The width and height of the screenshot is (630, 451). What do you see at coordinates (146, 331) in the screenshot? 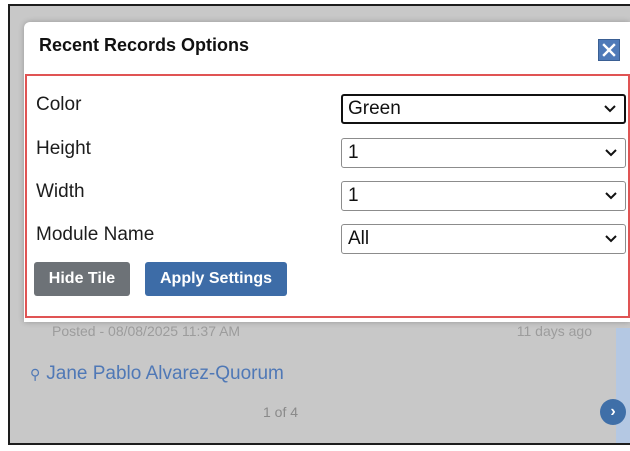
I see `posted-date: Posted - 08/08/2025 11:37 AM` at bounding box center [146, 331].